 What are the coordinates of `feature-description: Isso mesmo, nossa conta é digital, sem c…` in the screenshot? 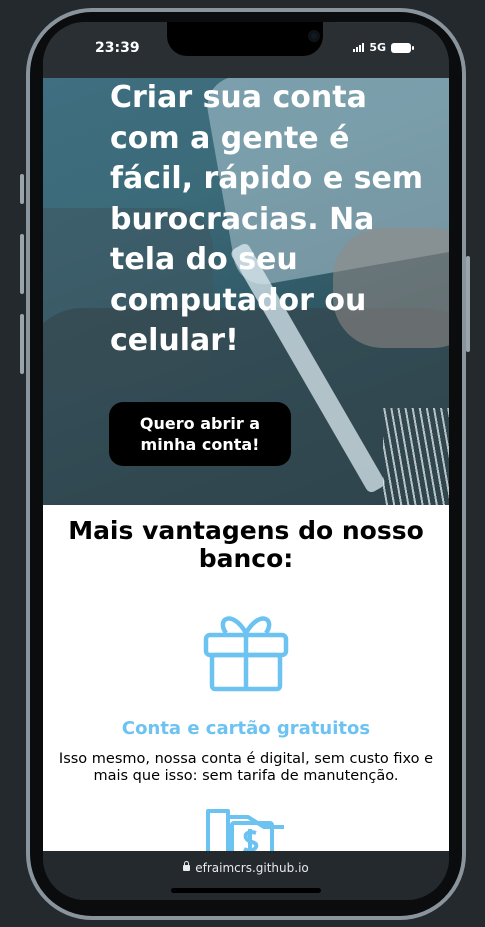 It's located at (246, 767).